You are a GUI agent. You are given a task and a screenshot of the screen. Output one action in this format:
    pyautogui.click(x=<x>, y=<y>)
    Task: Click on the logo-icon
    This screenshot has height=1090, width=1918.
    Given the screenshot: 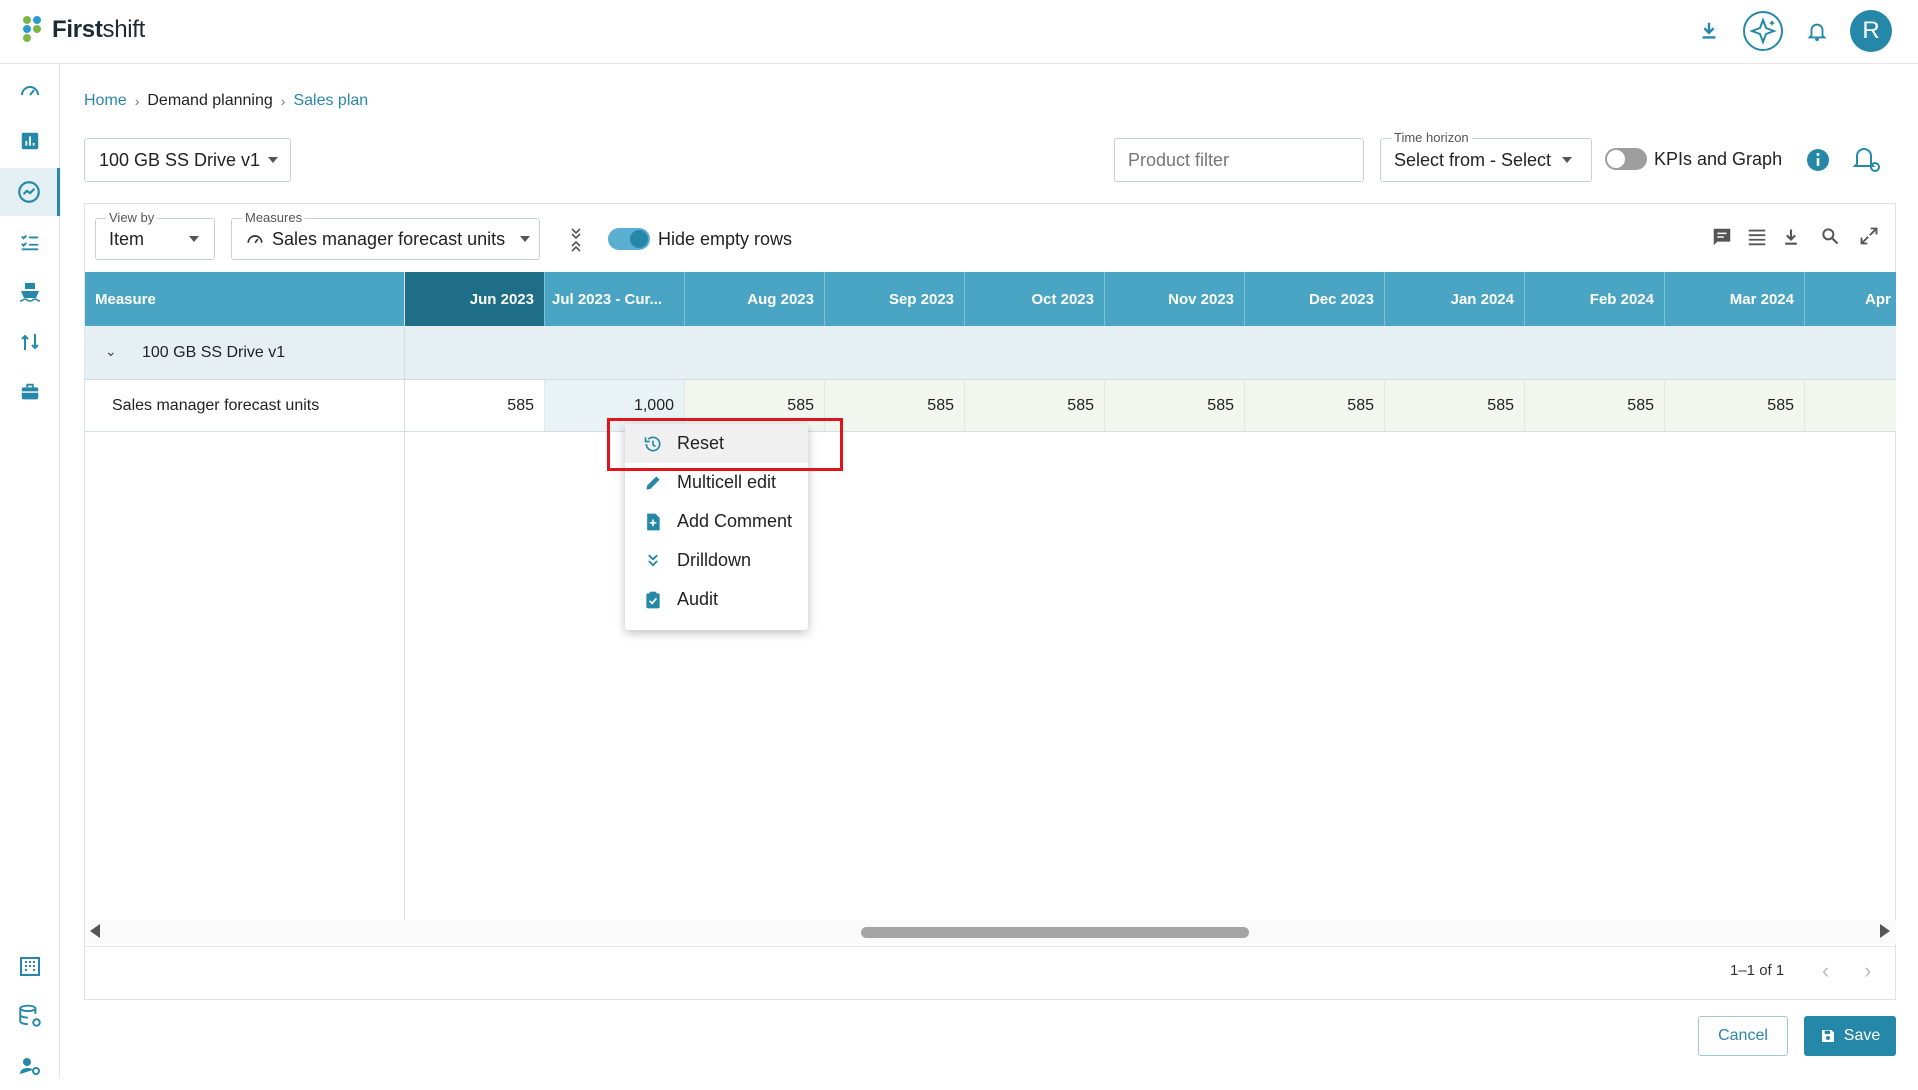 What is the action you would take?
    pyautogui.click(x=32, y=29)
    